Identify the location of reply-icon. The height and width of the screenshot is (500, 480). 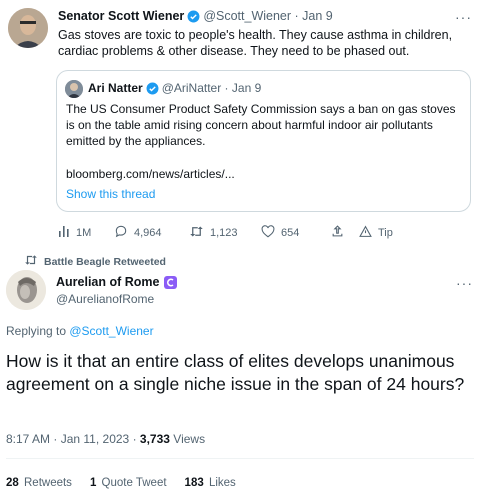
(124, 232).